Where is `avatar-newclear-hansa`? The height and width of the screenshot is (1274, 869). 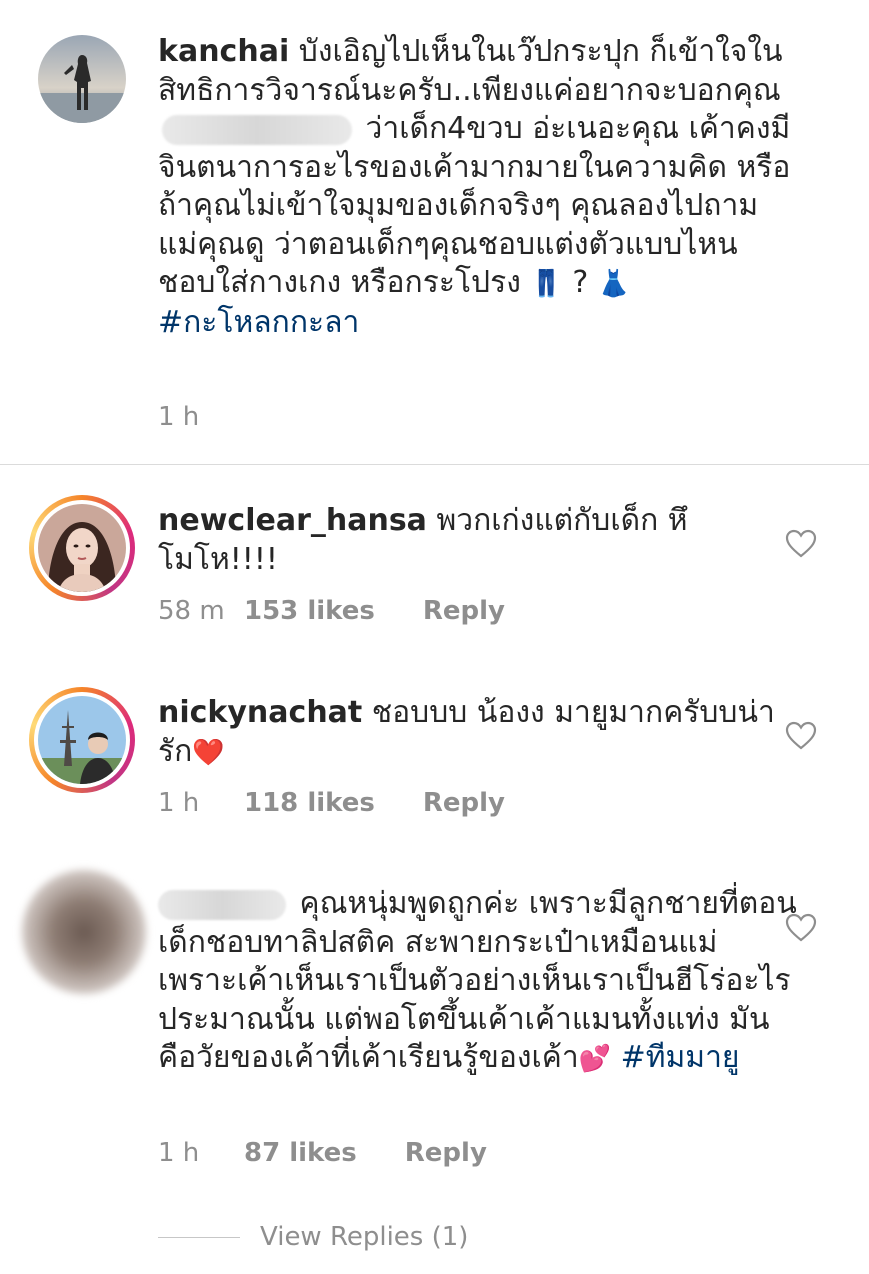
avatar-newclear-hansa is located at coordinates (82, 548).